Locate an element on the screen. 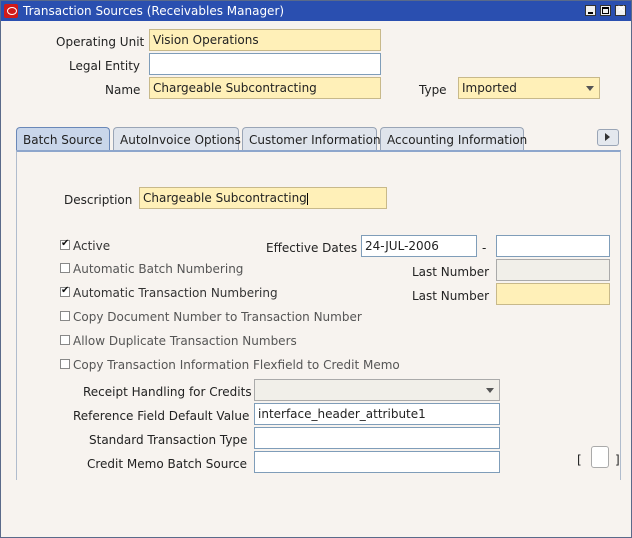 This screenshot has width=632, height=538. operating-unit-field: Vision Operations is located at coordinates (265, 40).